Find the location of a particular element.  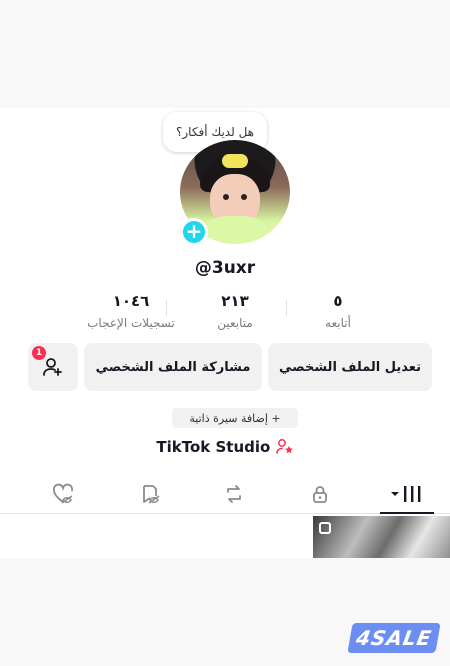

tab-favorites is located at coordinates (150, 494).